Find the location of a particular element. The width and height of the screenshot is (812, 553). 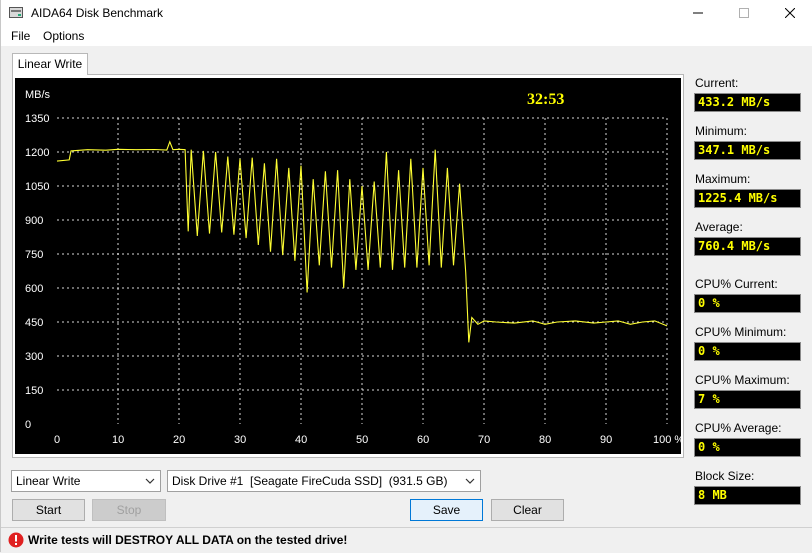

y-tick-label: 600 is located at coordinates (34, 289).